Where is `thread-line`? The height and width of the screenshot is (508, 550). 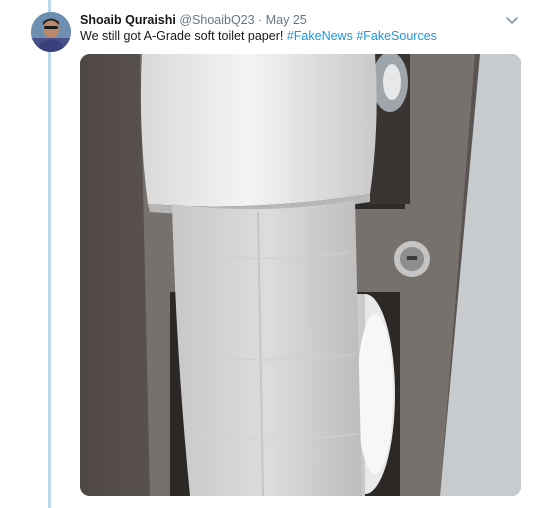 thread-line is located at coordinates (49, 254).